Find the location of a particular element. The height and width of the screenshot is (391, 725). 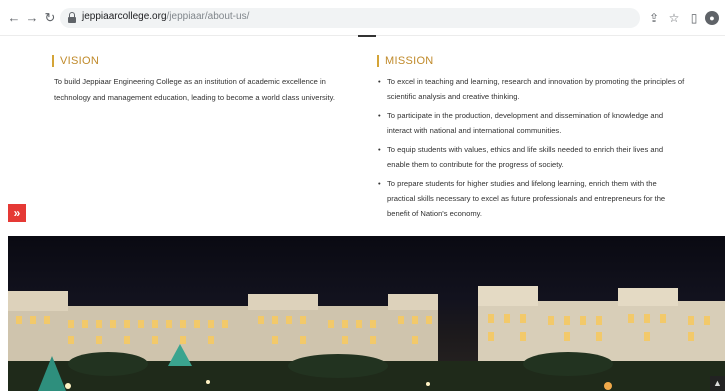

reload-icon: ↻ is located at coordinates (50, 18).